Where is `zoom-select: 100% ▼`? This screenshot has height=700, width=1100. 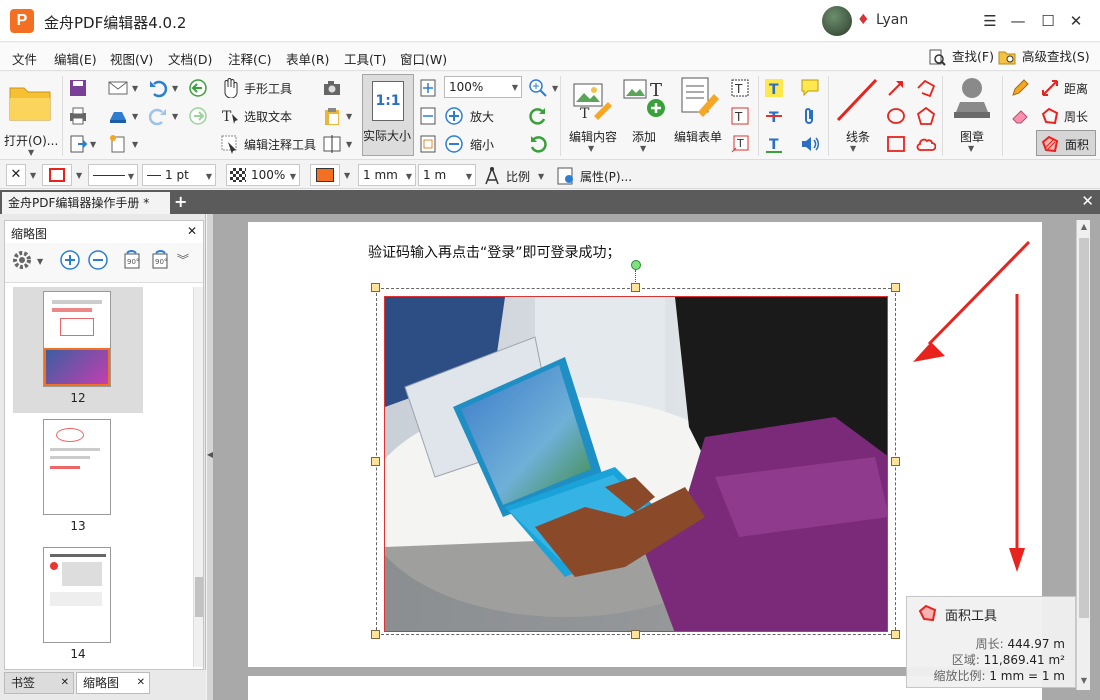
zoom-select: 100% ▼ is located at coordinates (483, 87).